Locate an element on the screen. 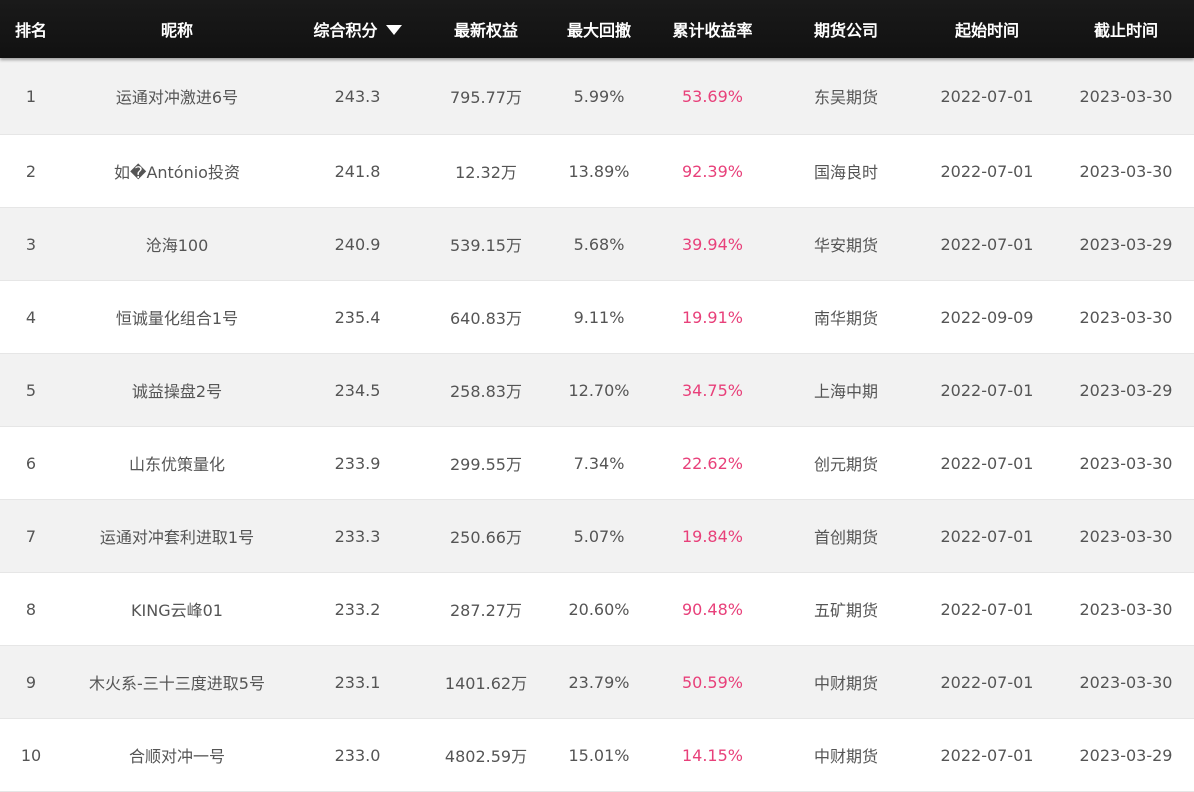 This screenshot has width=1194, height=792. rank-cell: 5 is located at coordinates (31, 390).